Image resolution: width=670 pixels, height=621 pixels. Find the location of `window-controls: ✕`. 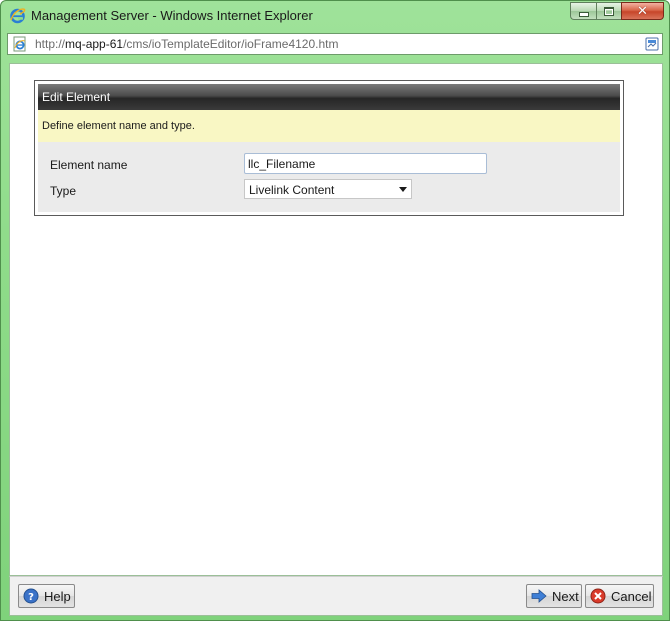

window-controls: ✕ is located at coordinates (617, 11).